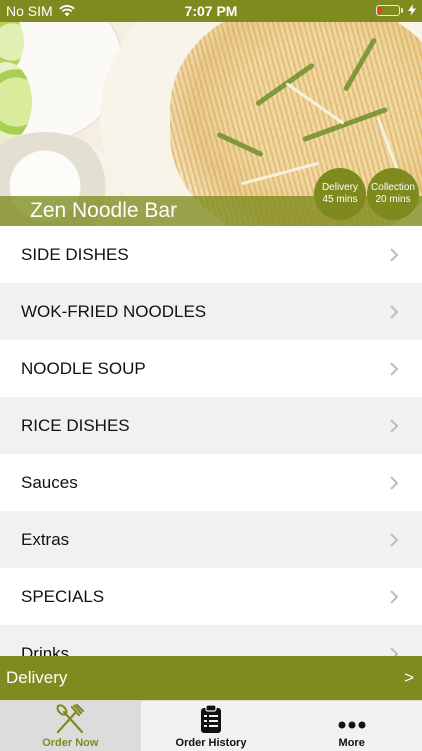  Describe the element at coordinates (409, 677) in the screenshot. I see `delivery-arrow-icon: >` at that location.